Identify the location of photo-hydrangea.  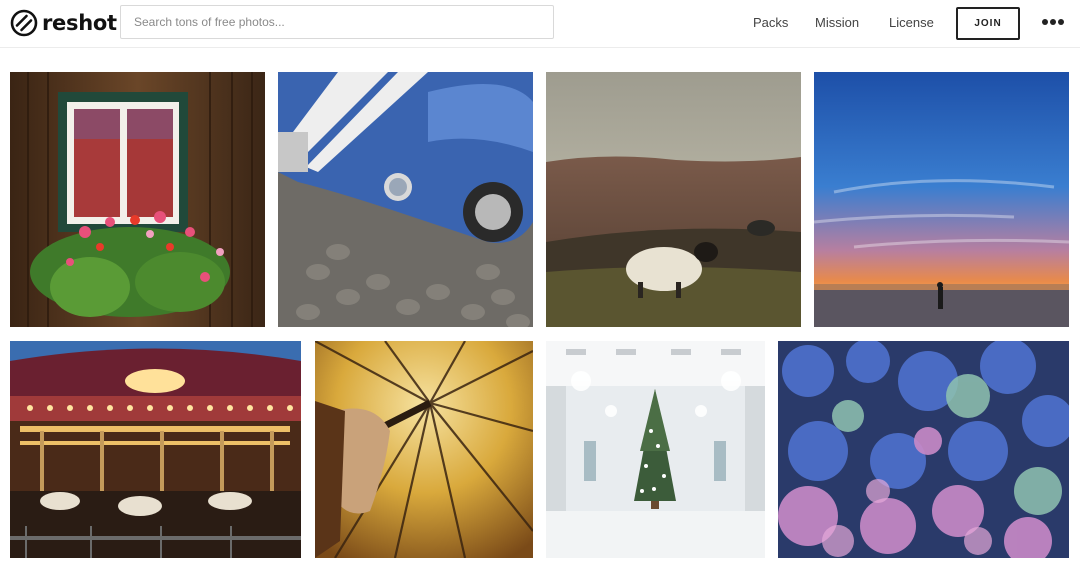
(923, 449).